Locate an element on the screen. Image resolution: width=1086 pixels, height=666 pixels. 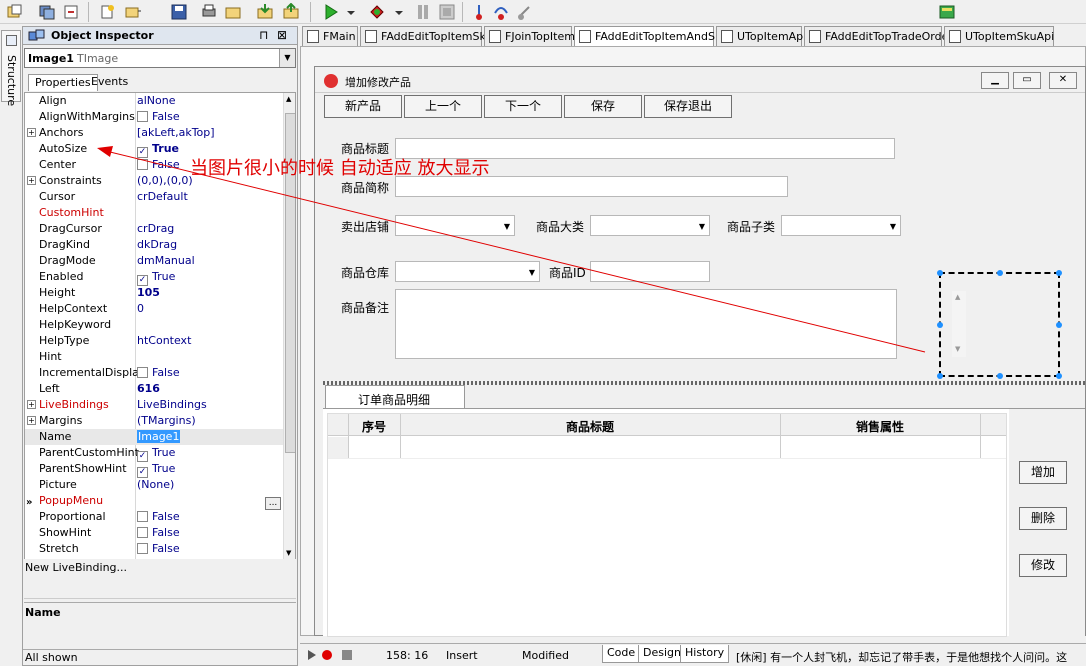
property-row: HelpContext 0 is located at coordinates (154, 309).